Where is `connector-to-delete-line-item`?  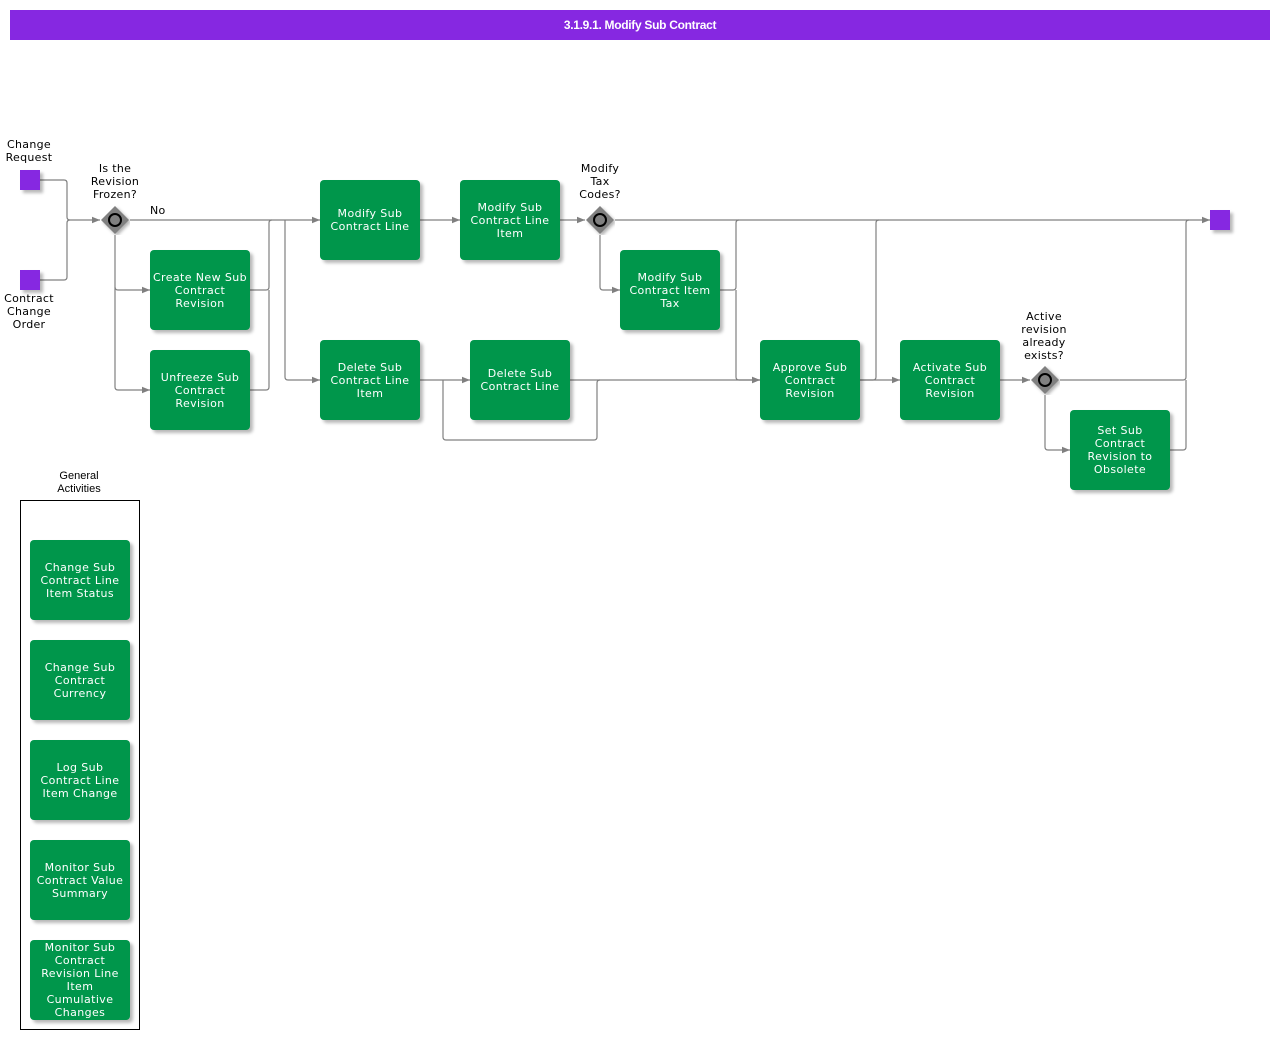 connector-to-delete-line-item is located at coordinates (302, 302).